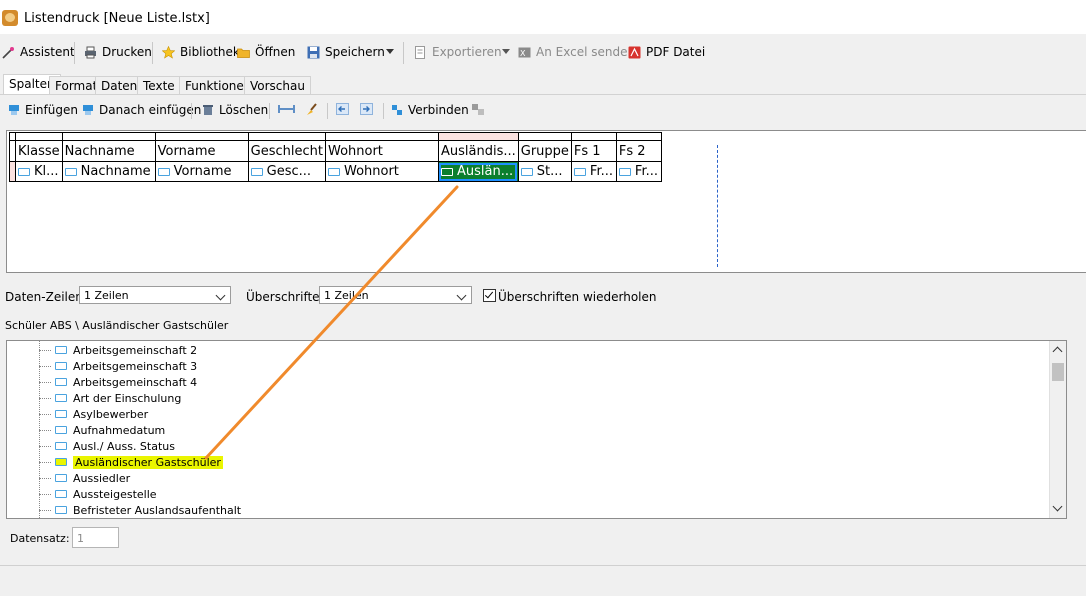 This screenshot has height=596, width=1086. I want to click on scroll-up-icon, so click(1057, 351).